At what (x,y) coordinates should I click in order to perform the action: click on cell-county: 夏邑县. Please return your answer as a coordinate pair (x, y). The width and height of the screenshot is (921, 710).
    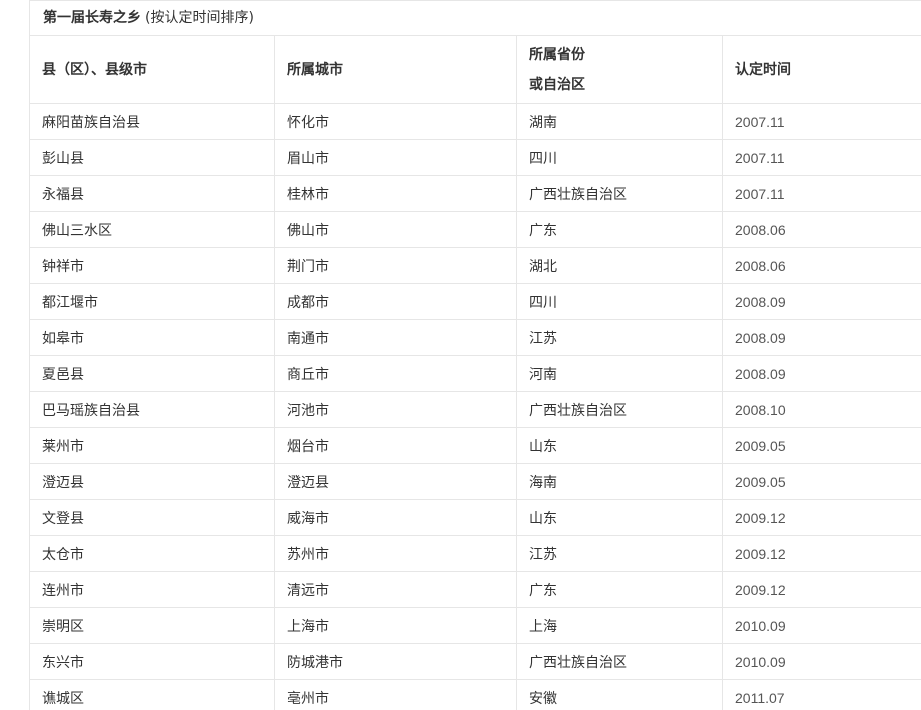
    Looking at the image, I should click on (152, 373).